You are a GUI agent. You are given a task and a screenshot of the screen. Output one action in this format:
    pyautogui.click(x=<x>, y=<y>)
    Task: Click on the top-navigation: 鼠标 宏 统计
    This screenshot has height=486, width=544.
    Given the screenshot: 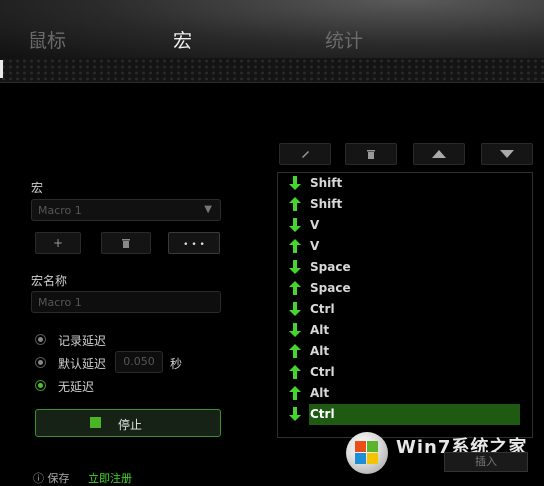 What is the action you would take?
    pyautogui.click(x=272, y=29)
    